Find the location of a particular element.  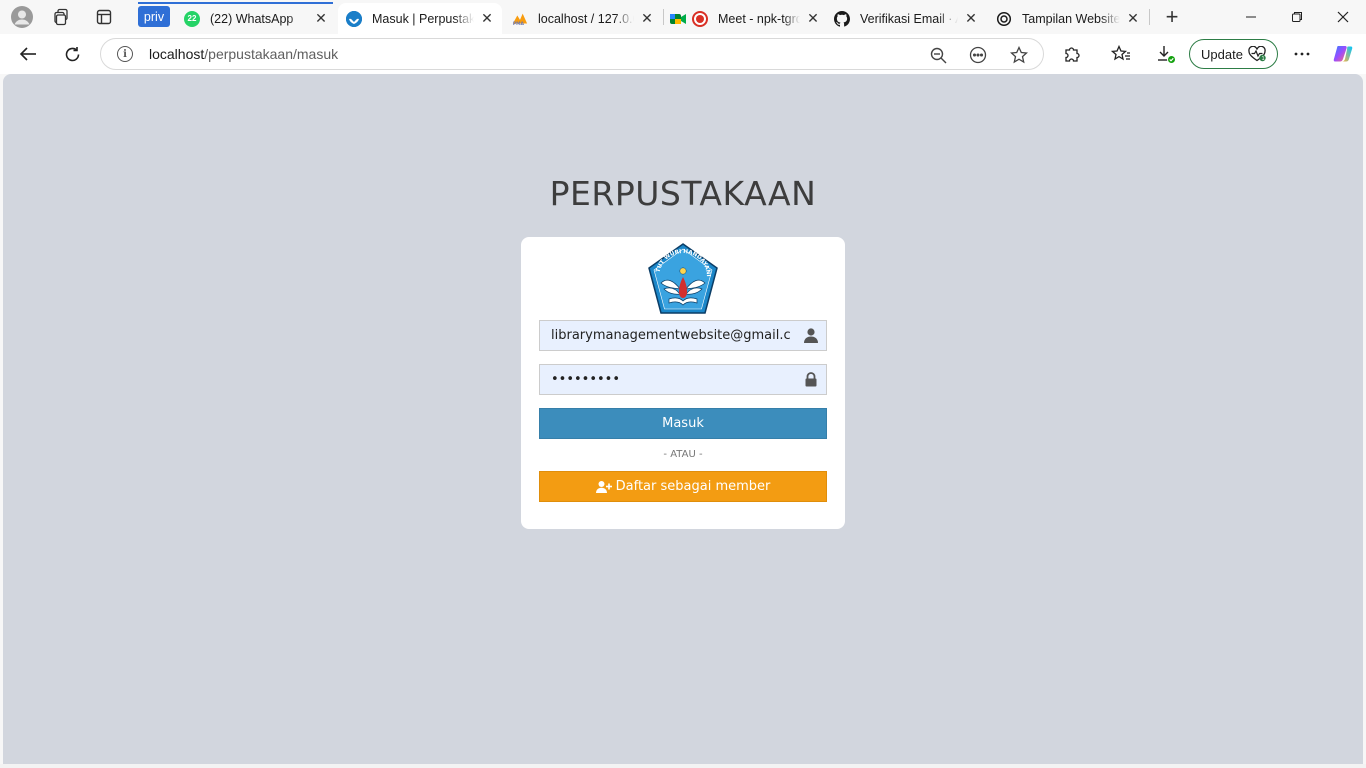

phpmyadmin-icon: PMA is located at coordinates (520, 19).